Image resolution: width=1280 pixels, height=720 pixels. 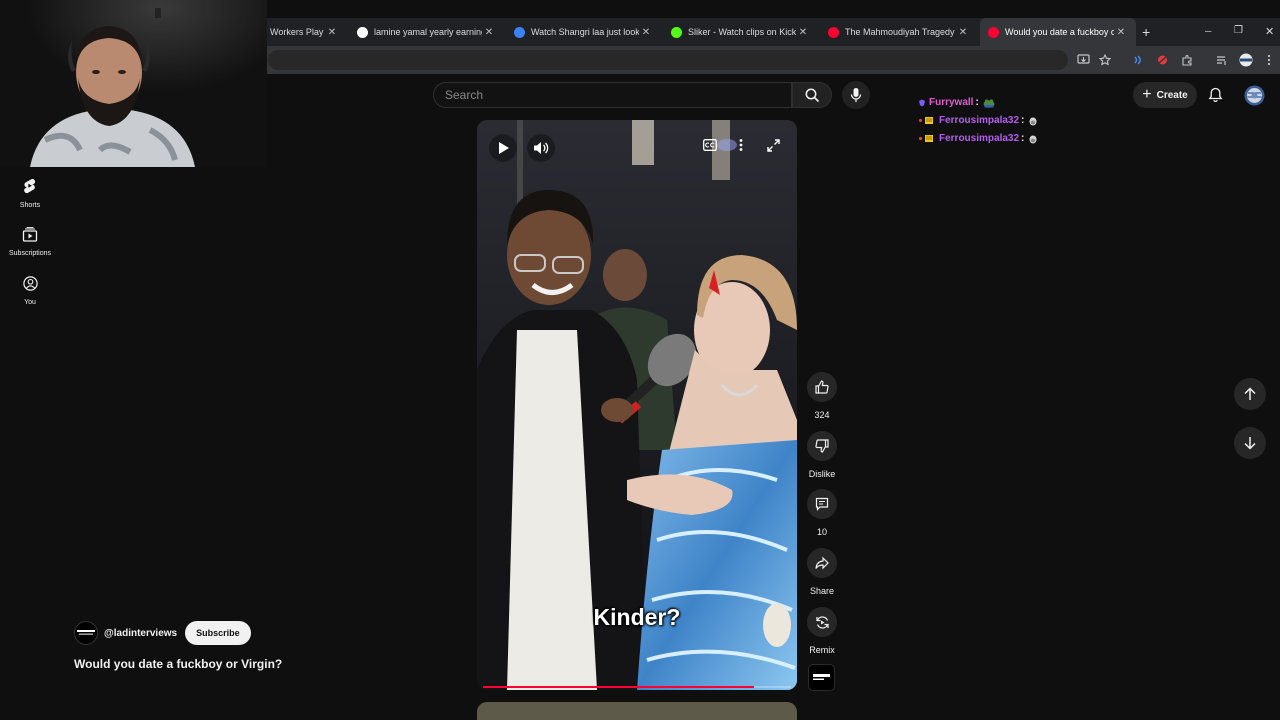 I want to click on browser-menu-icon, so click(x=1269, y=60).